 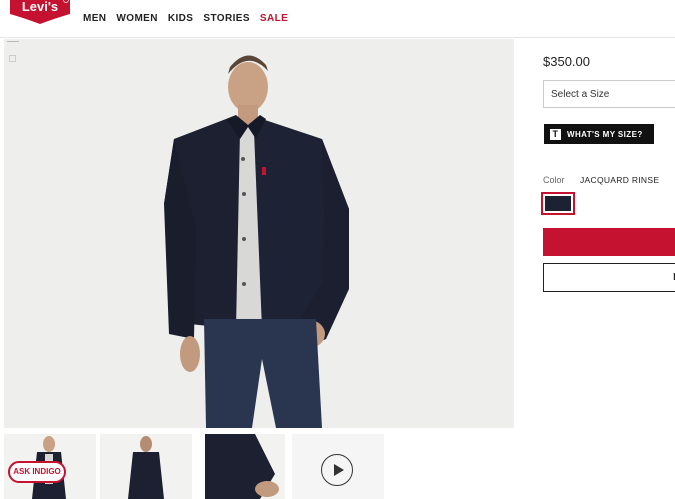 I want to click on true-fit-icon: T, so click(x=555, y=134).